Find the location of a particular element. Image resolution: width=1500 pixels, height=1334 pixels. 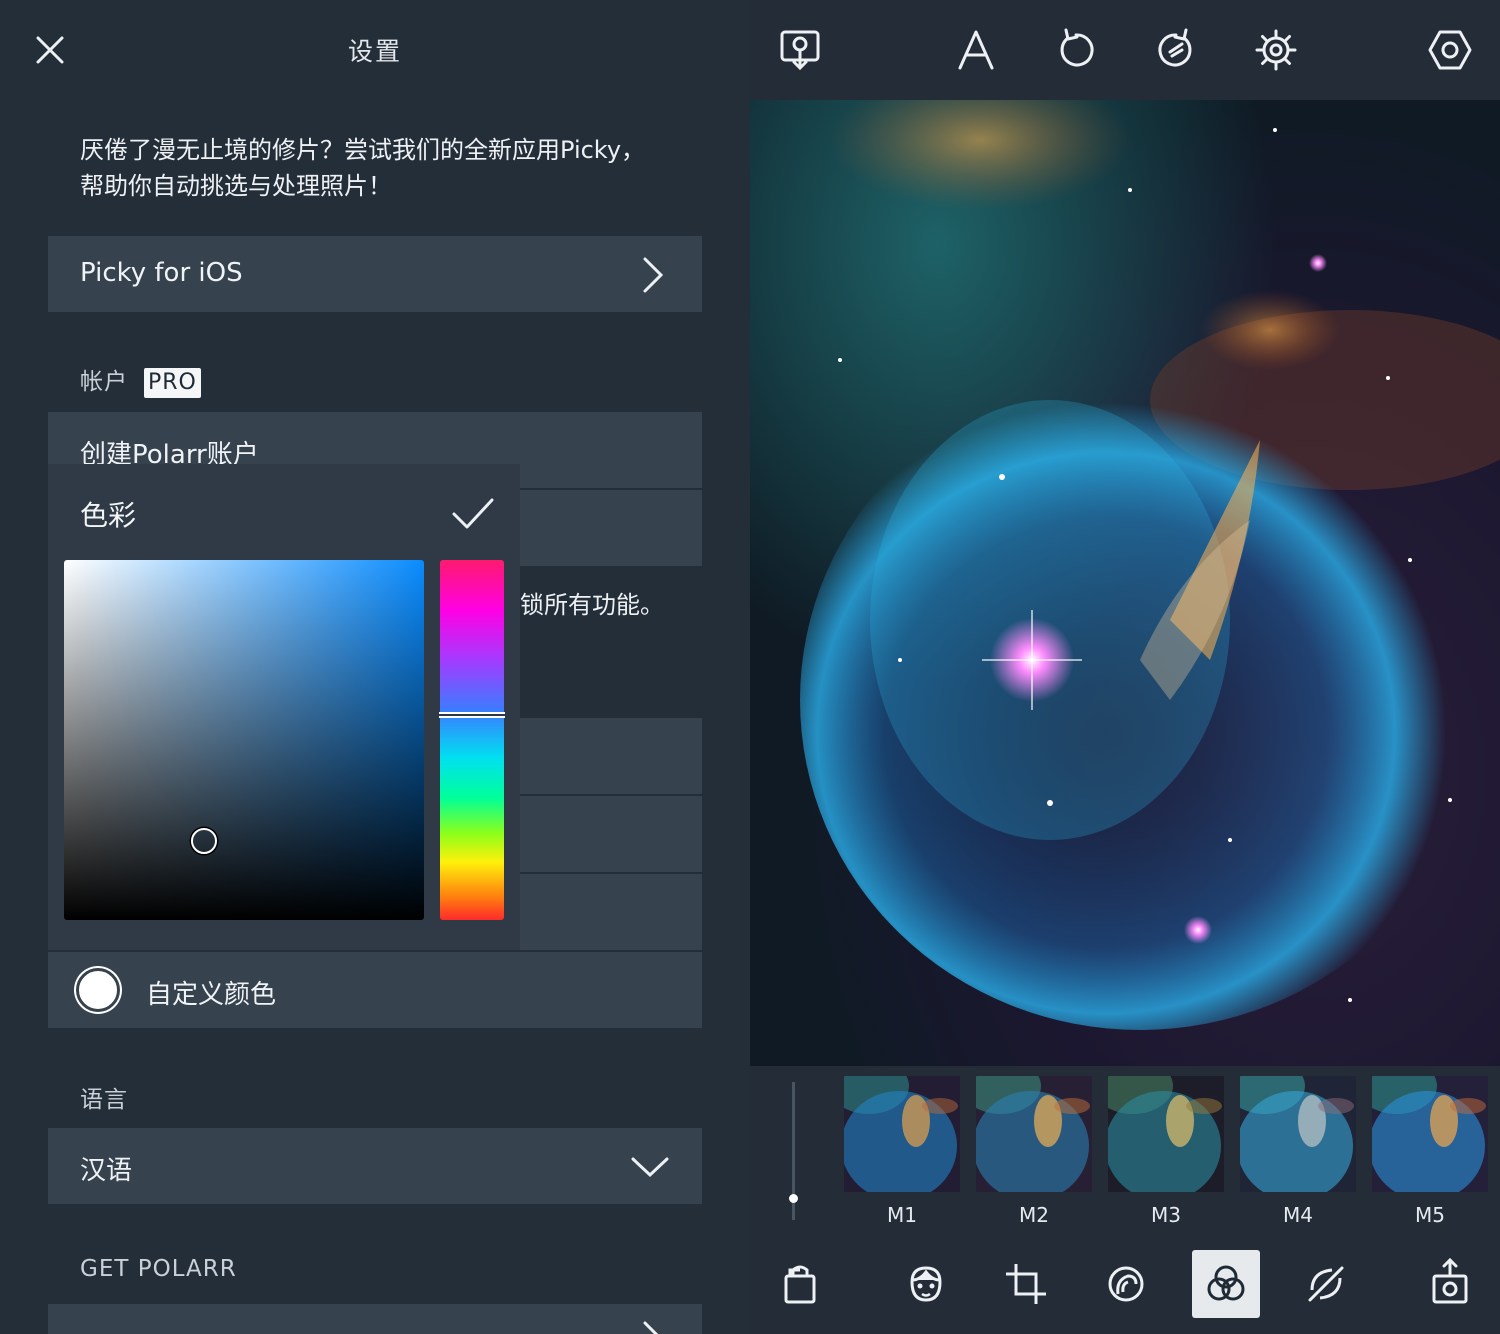

picky-promo-text: 厌倦了漫无止境的修片？尝试我们的全新应用Picky， 帮助你自动挑选与处理照片！ is located at coordinates (390, 168).